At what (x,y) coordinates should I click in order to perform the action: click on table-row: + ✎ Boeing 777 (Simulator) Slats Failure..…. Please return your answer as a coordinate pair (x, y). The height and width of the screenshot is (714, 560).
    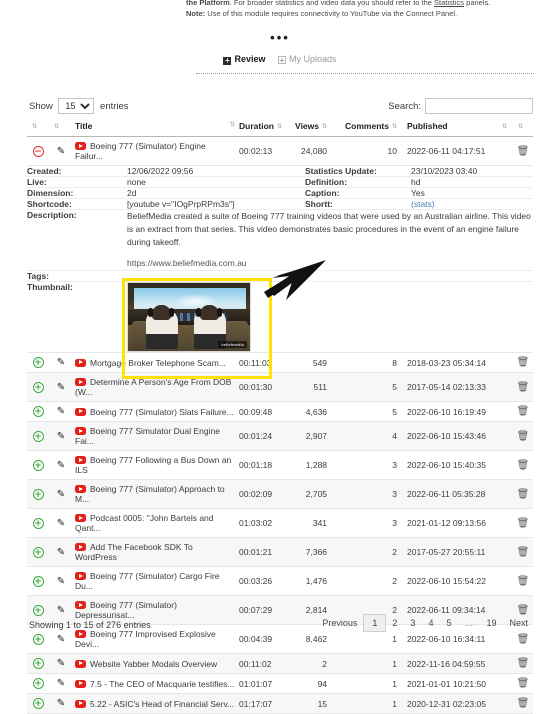
    Looking at the image, I should click on (280, 411).